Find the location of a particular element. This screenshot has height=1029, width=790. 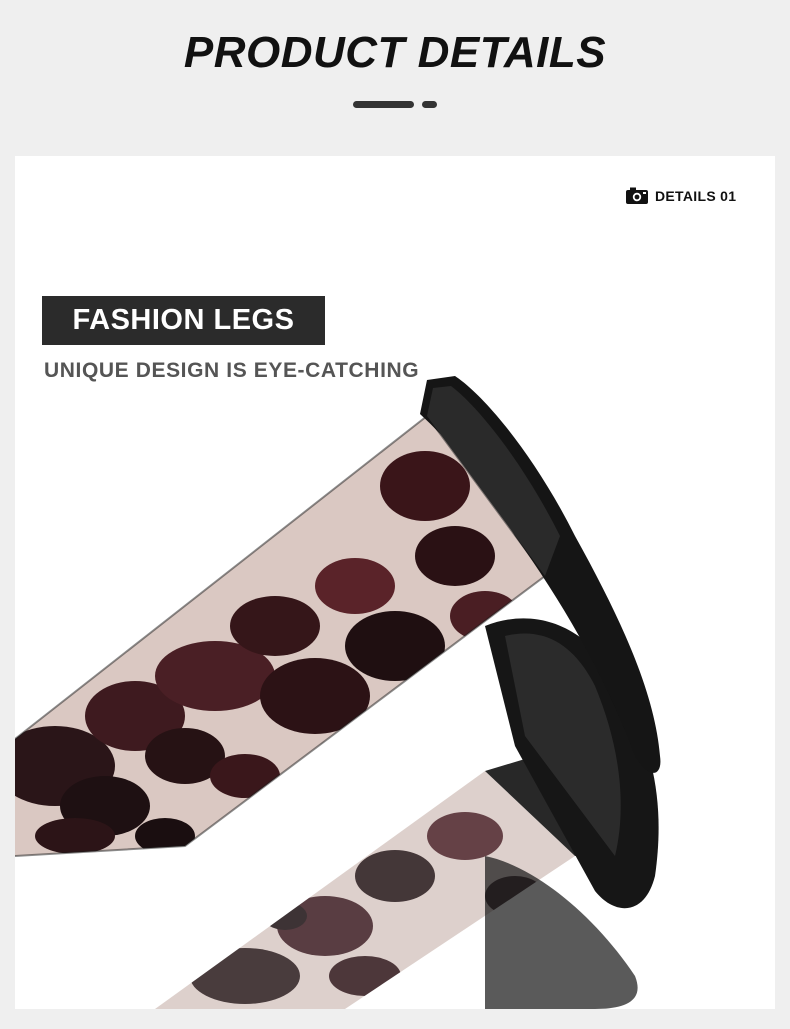

feature-label-box: FASHION LEGS is located at coordinates (183, 320).